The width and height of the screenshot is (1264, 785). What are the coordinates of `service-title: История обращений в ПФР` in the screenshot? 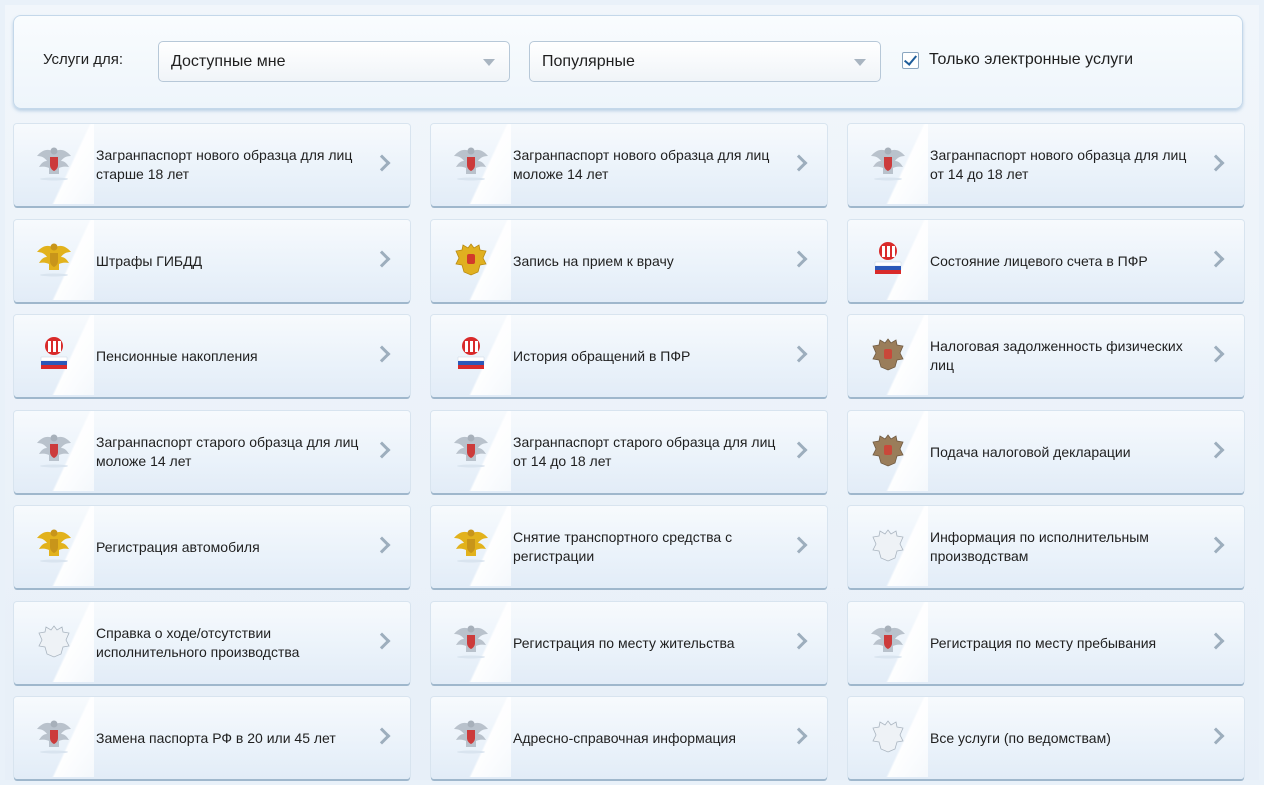 It's located at (602, 355).